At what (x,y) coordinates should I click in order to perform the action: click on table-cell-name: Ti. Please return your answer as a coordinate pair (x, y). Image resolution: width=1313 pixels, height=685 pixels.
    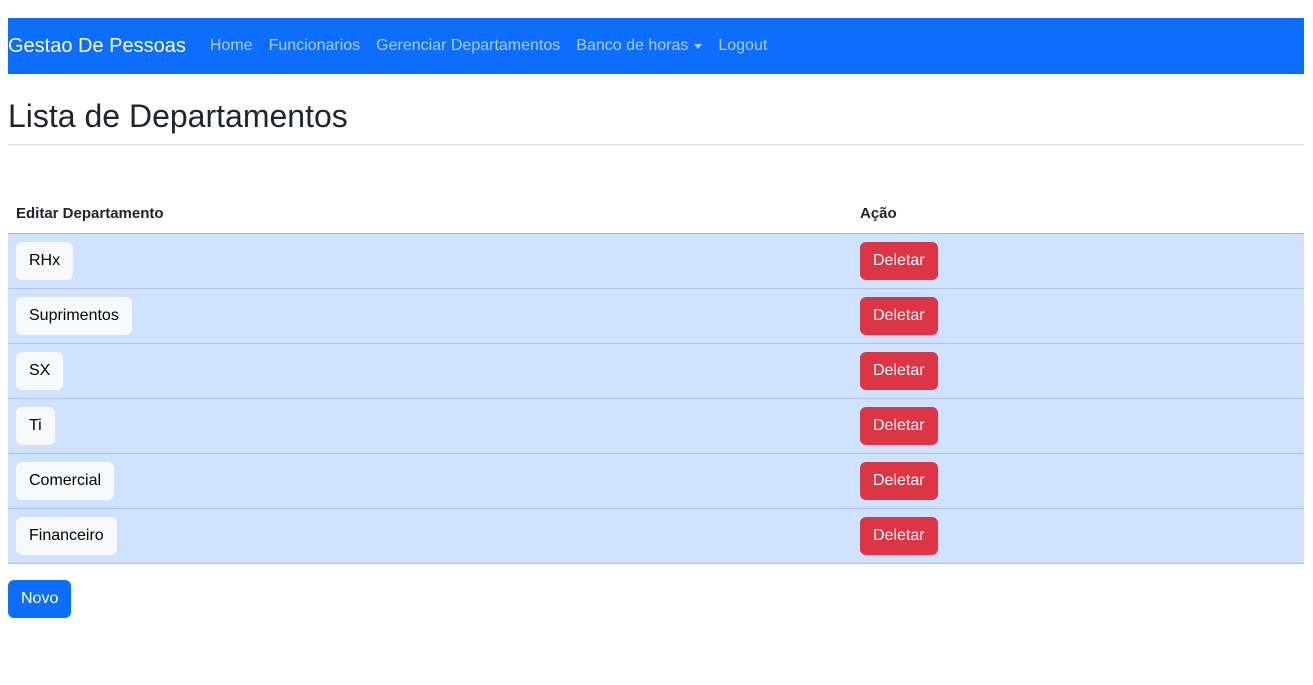
    Looking at the image, I should click on (430, 426).